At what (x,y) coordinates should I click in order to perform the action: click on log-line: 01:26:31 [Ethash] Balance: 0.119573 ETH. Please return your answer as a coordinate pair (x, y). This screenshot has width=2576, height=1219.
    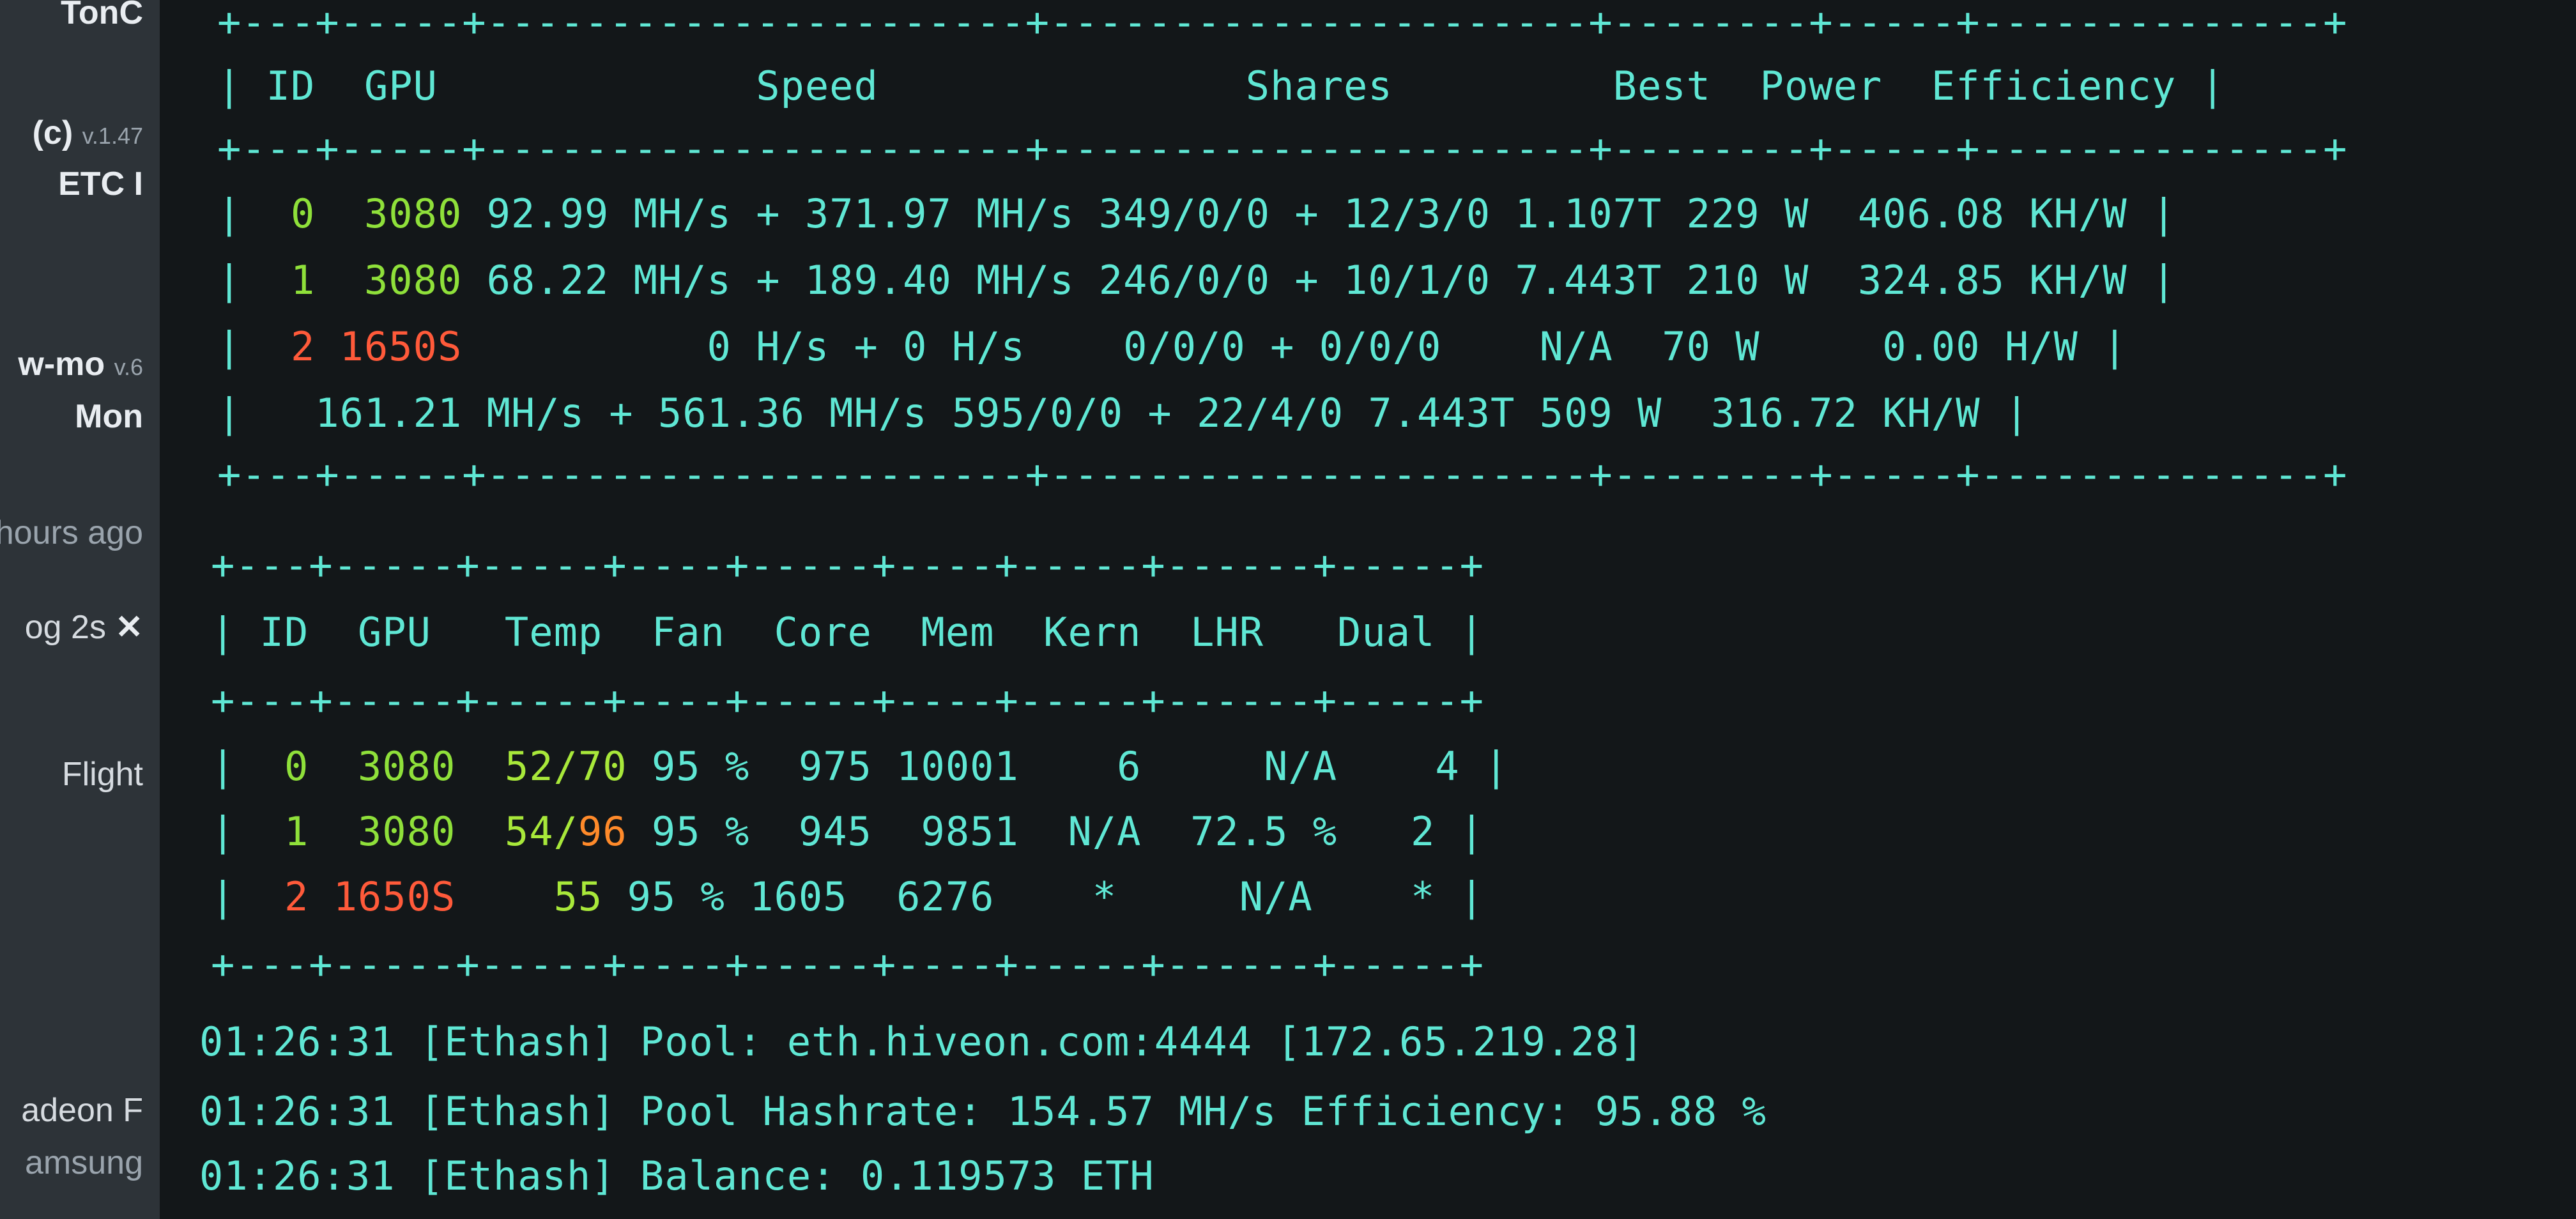
    Looking at the image, I should click on (676, 1176).